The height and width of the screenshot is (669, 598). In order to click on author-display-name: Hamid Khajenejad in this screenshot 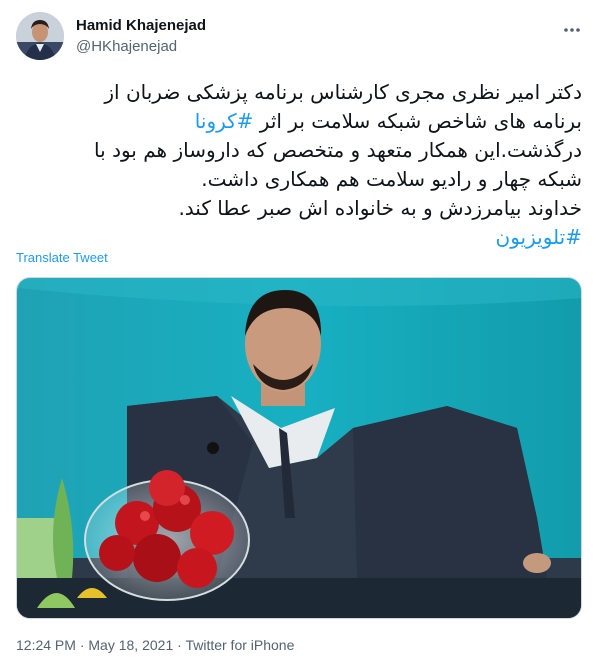, I will do `click(141, 25)`.